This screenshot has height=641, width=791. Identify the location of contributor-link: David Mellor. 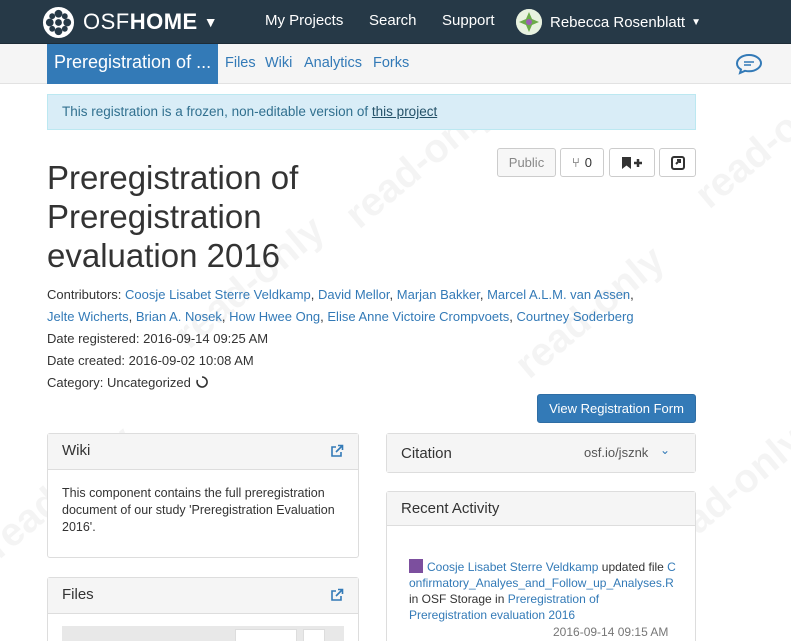
(354, 294).